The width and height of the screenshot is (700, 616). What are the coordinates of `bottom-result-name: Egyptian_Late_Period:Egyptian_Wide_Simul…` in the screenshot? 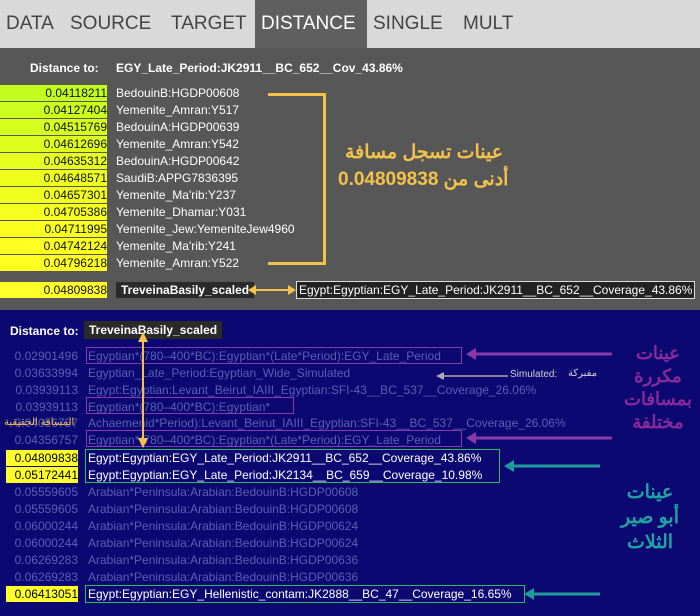 It's located at (219, 373).